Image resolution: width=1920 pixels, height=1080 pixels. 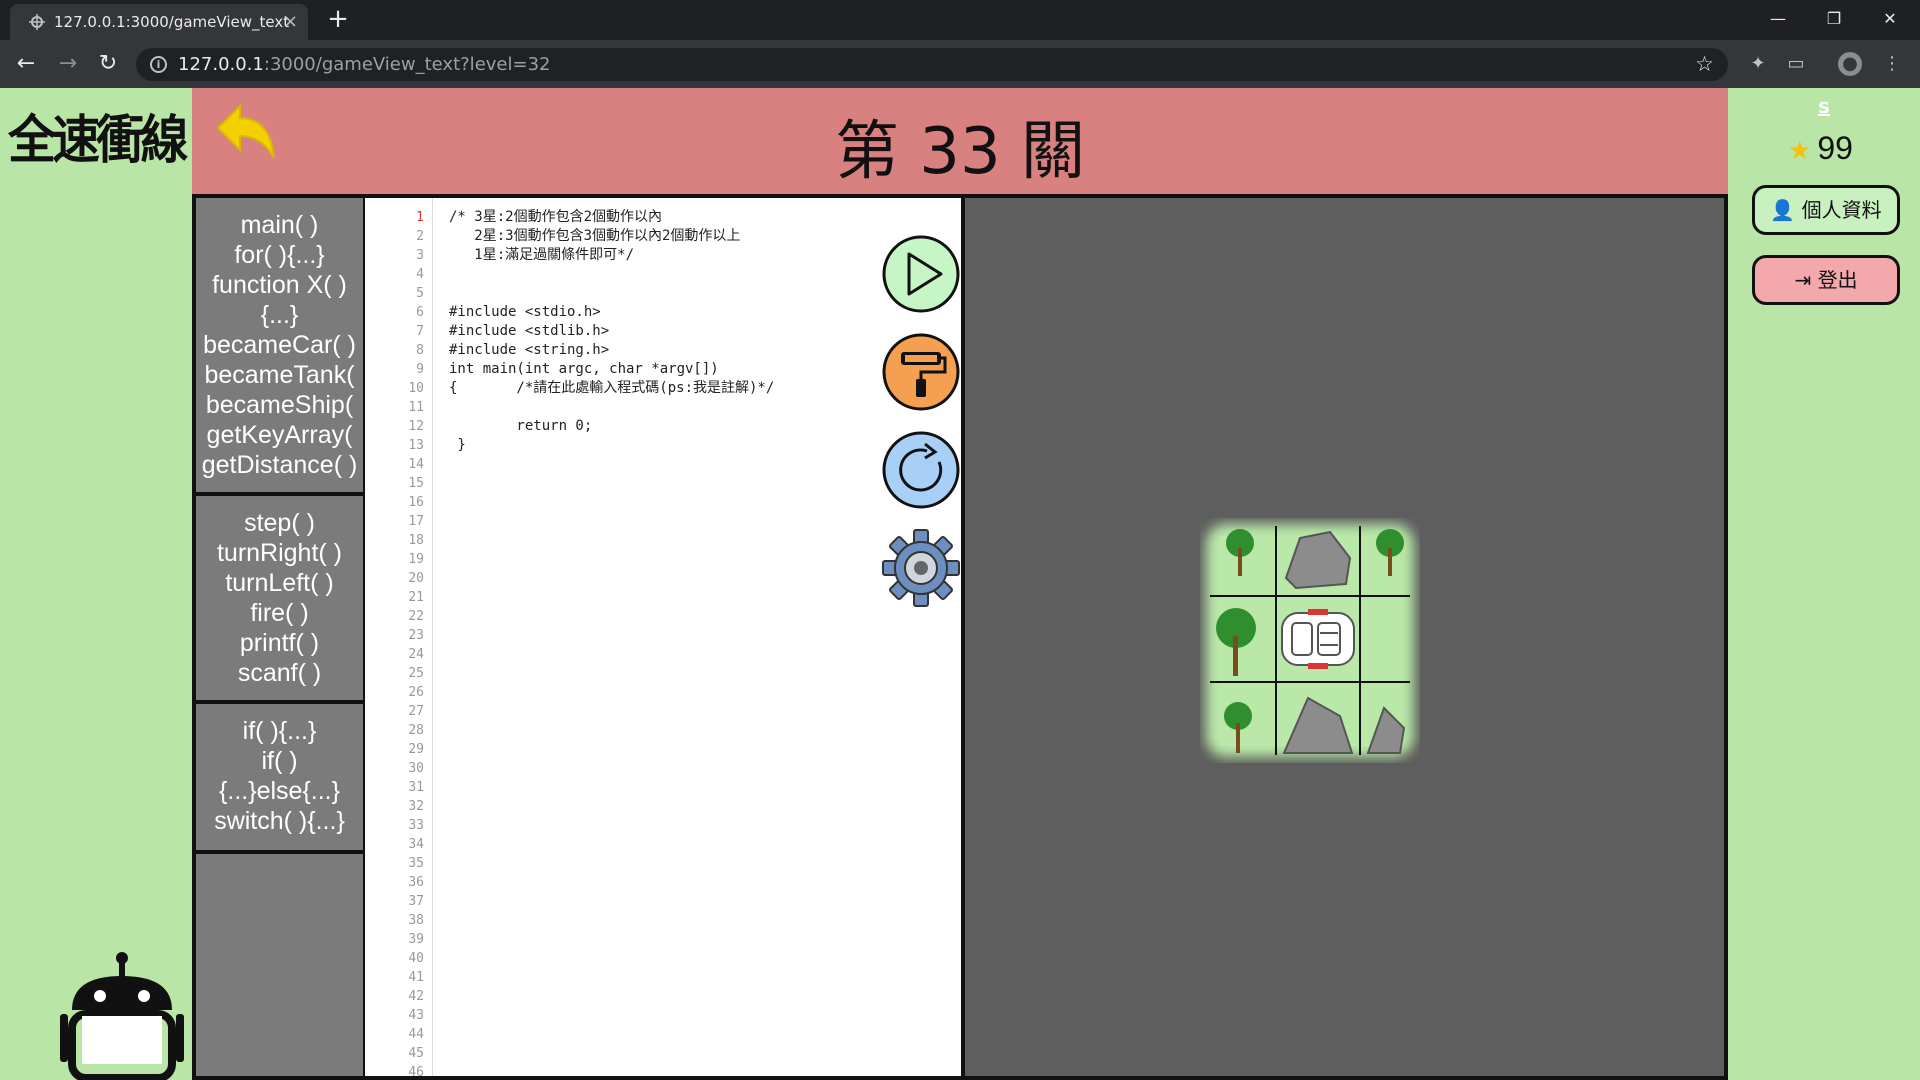 I want to click on palette-item: printf( ), so click(x=279, y=643).